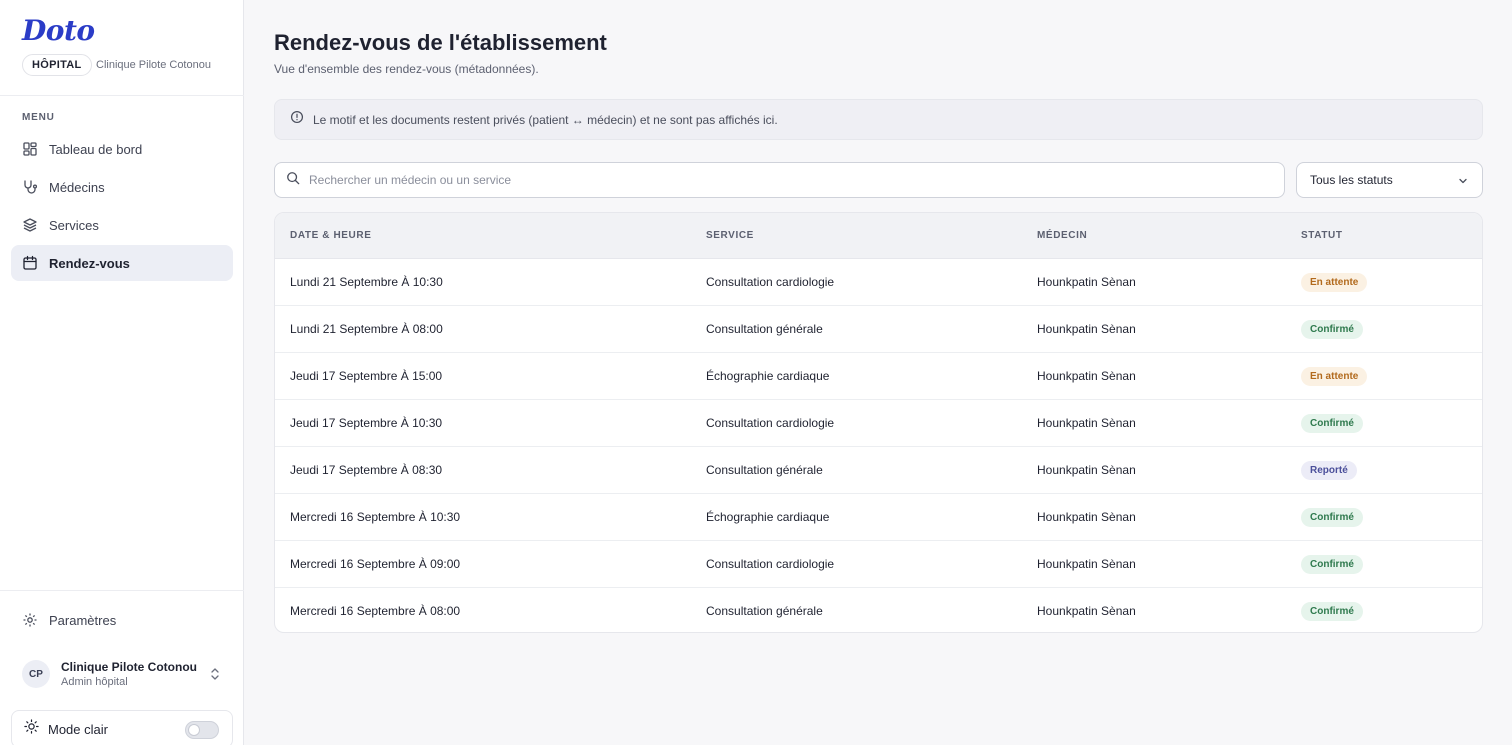 This screenshot has height=745, width=1512. Describe the element at coordinates (153, 65) in the screenshot. I see `clinic-name: Clinique Pilote Cotonou` at that location.